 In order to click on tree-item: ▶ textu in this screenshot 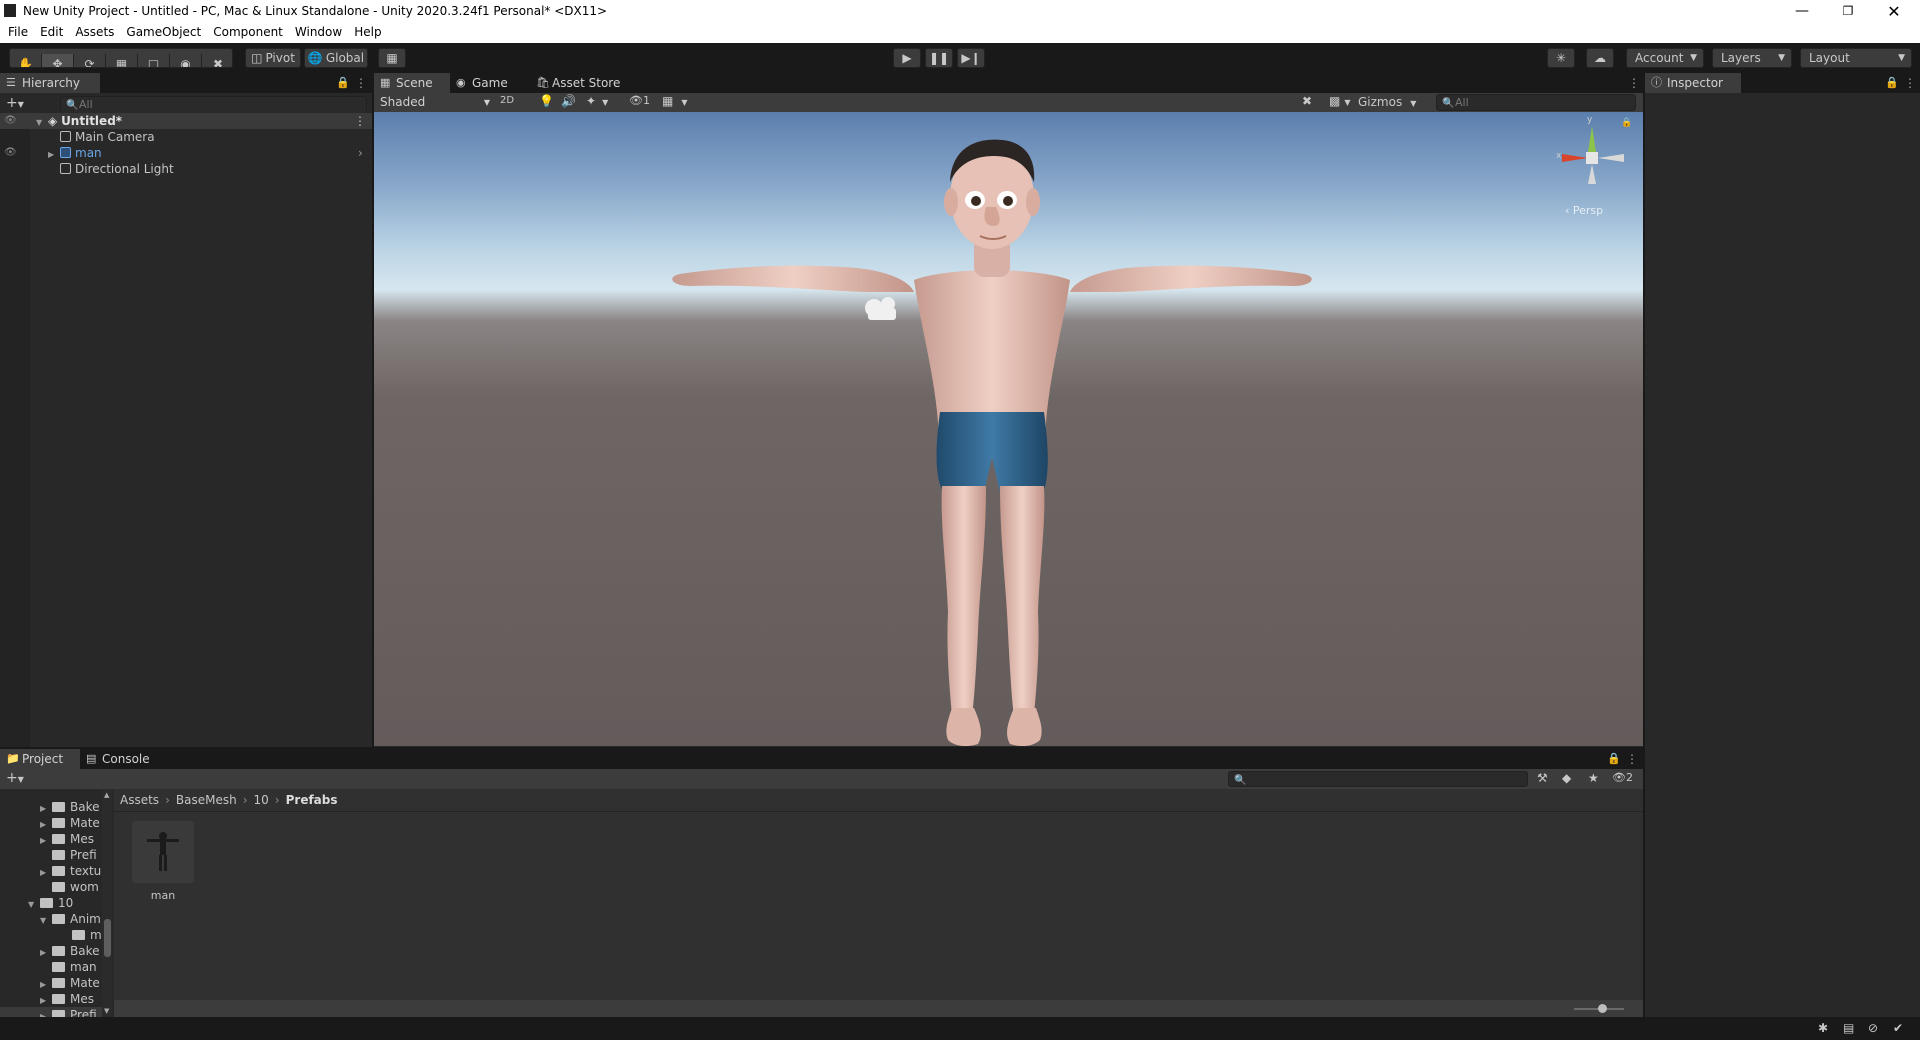, I will do `click(70, 871)`.